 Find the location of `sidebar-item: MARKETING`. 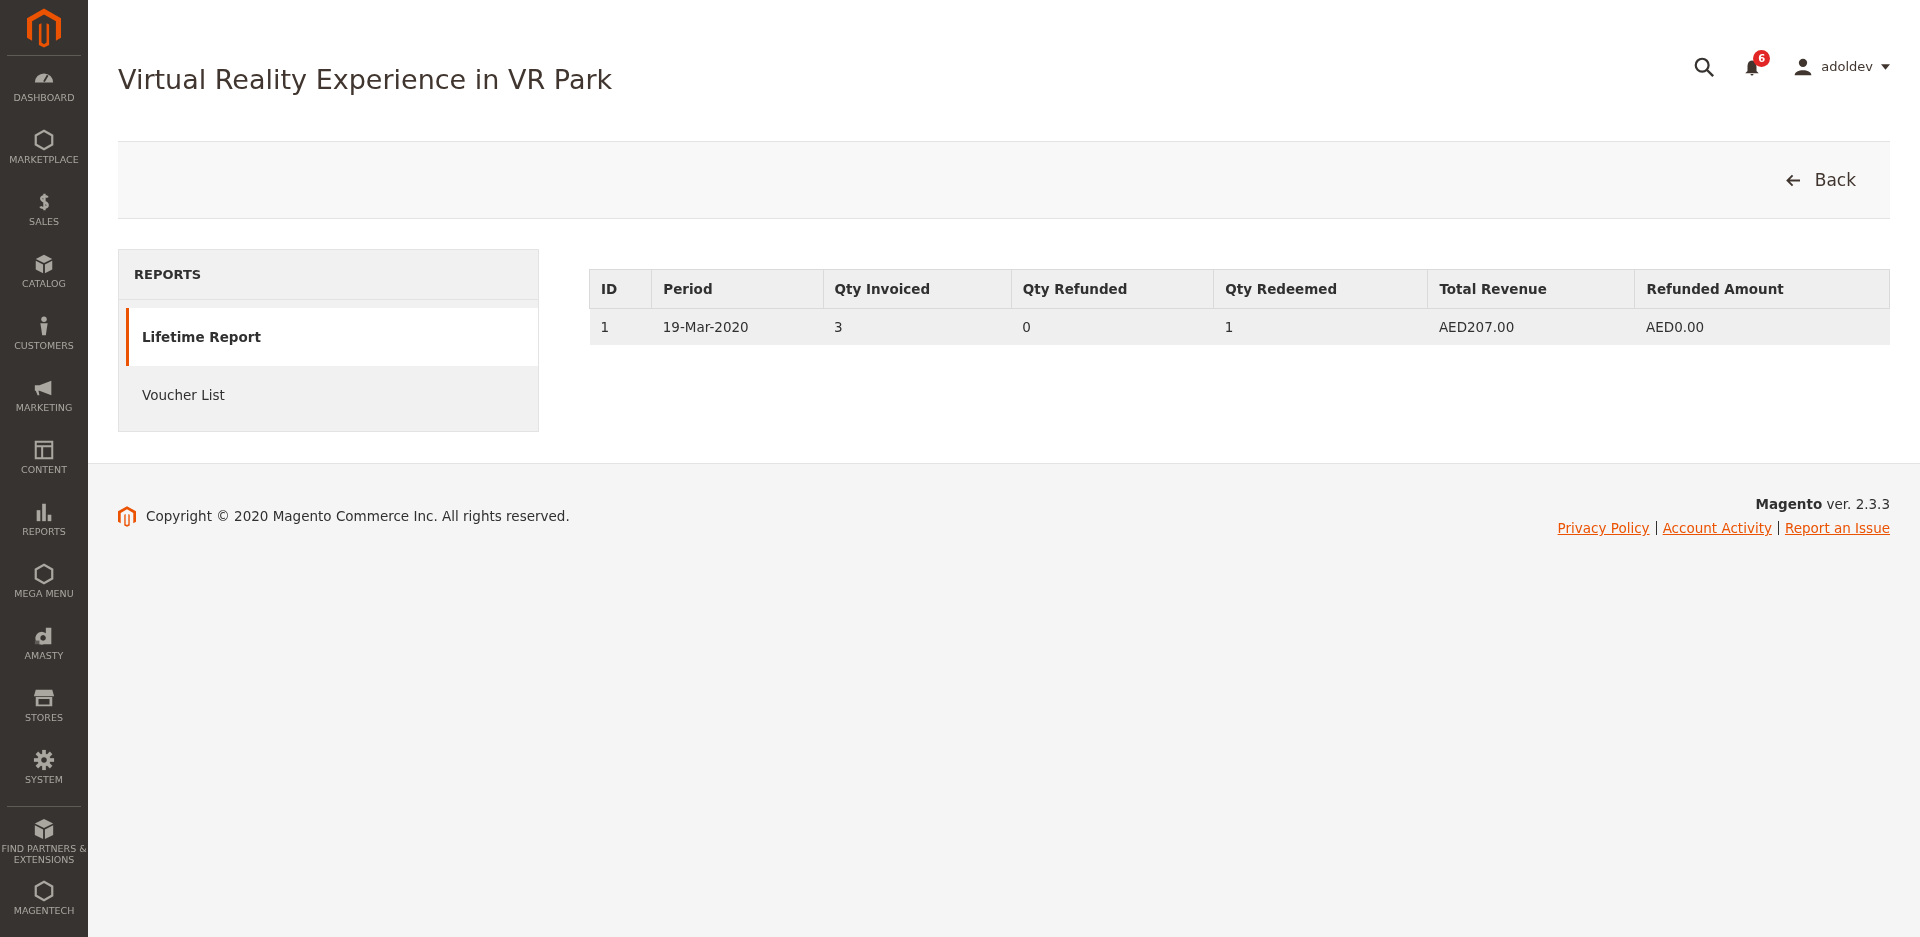

sidebar-item: MARKETING is located at coordinates (44, 403).